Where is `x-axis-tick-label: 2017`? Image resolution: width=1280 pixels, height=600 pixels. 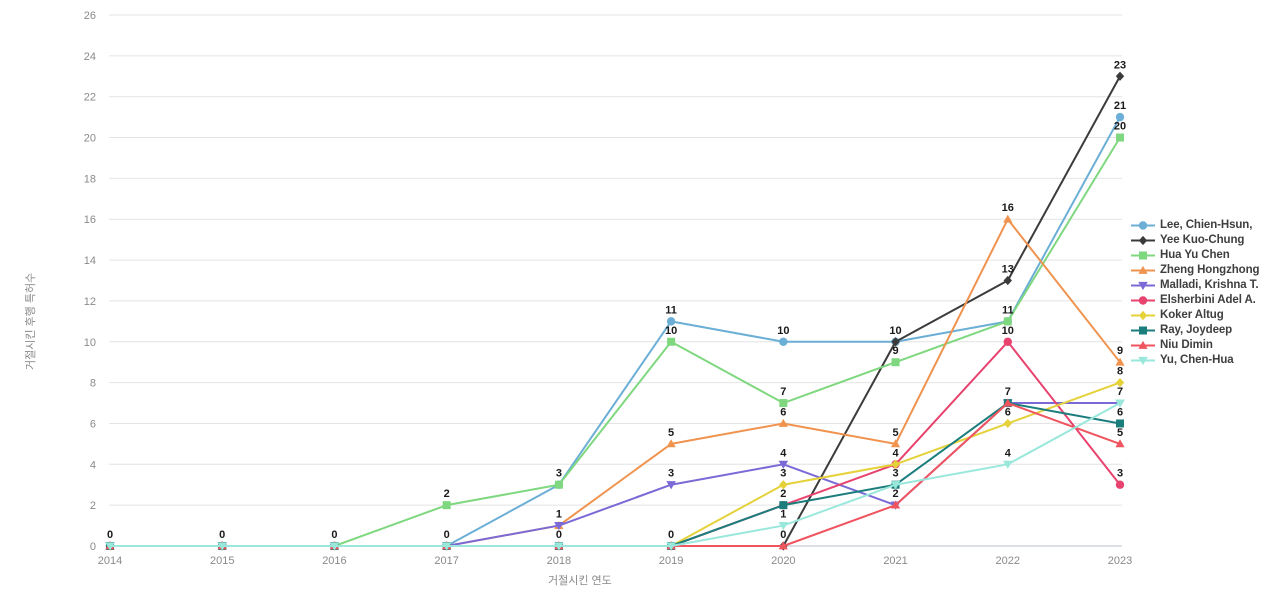
x-axis-tick-label: 2017 is located at coordinates (446, 561).